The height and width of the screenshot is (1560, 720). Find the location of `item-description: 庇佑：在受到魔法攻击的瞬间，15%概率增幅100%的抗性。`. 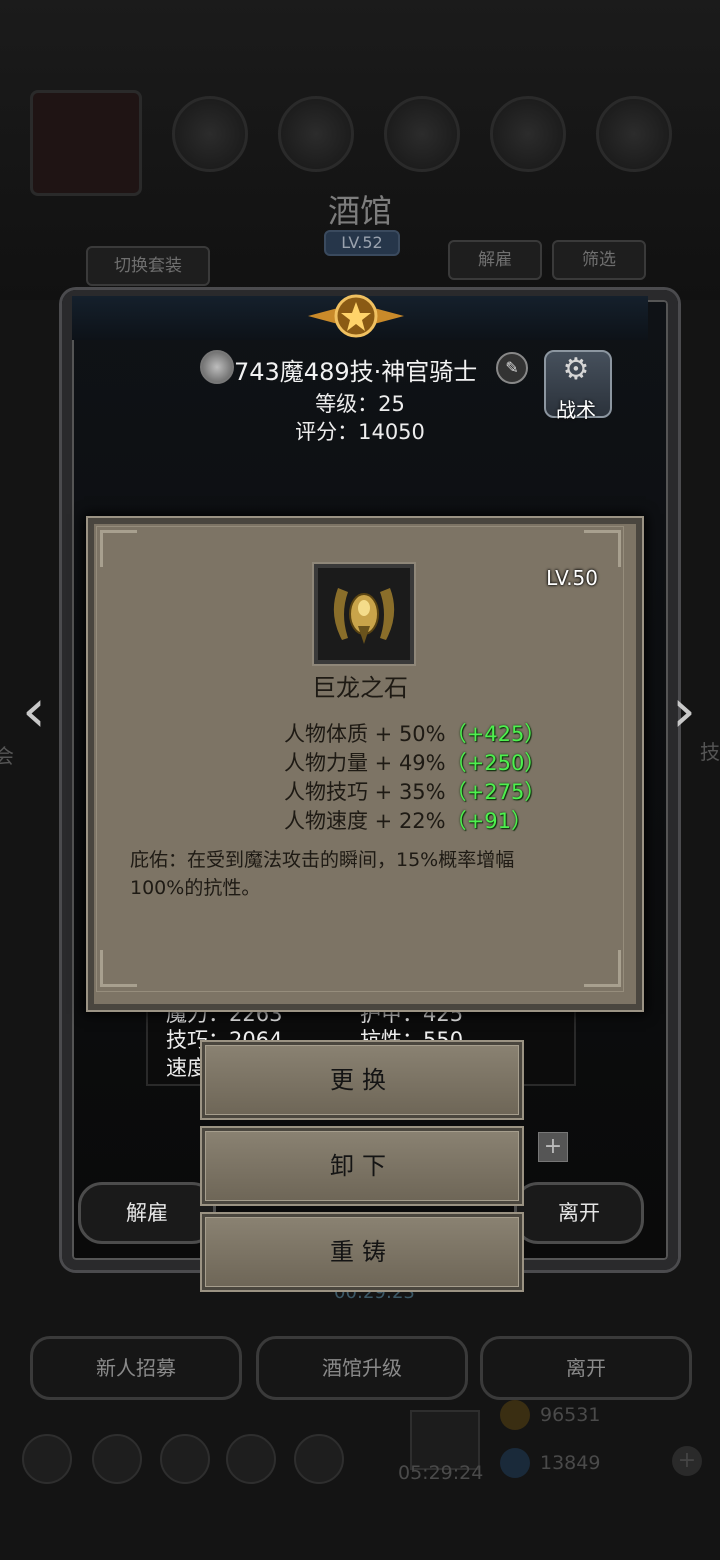

item-description: 庇佑：在受到魔法攻击的瞬间，15%概率增幅100%的抗性。 is located at coordinates (322, 874).